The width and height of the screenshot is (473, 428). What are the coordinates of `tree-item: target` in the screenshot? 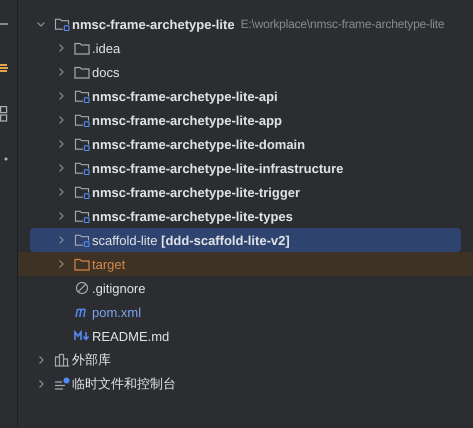 It's located at (245, 264).